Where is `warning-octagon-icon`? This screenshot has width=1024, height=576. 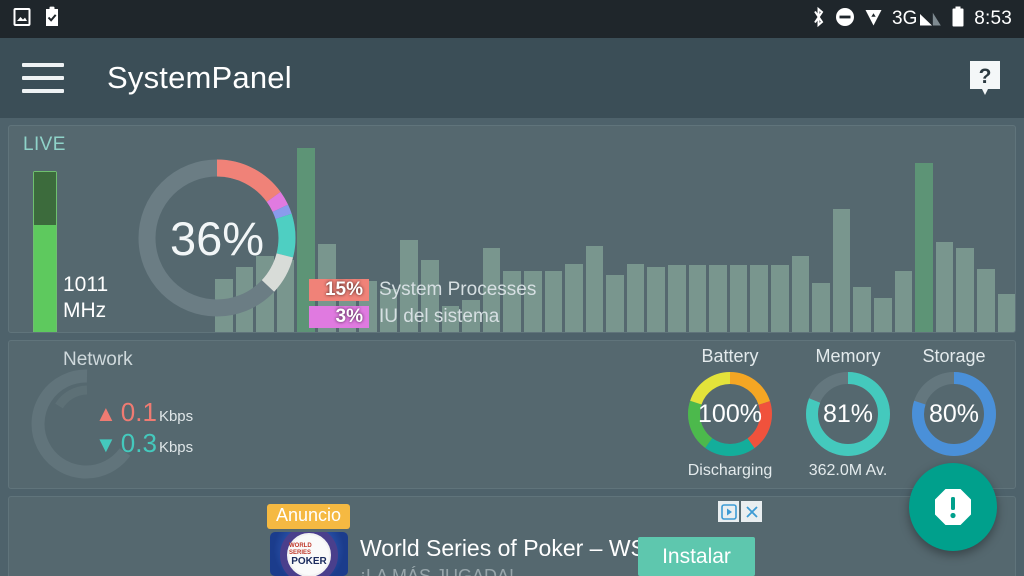
warning-octagon-icon is located at coordinates (953, 507).